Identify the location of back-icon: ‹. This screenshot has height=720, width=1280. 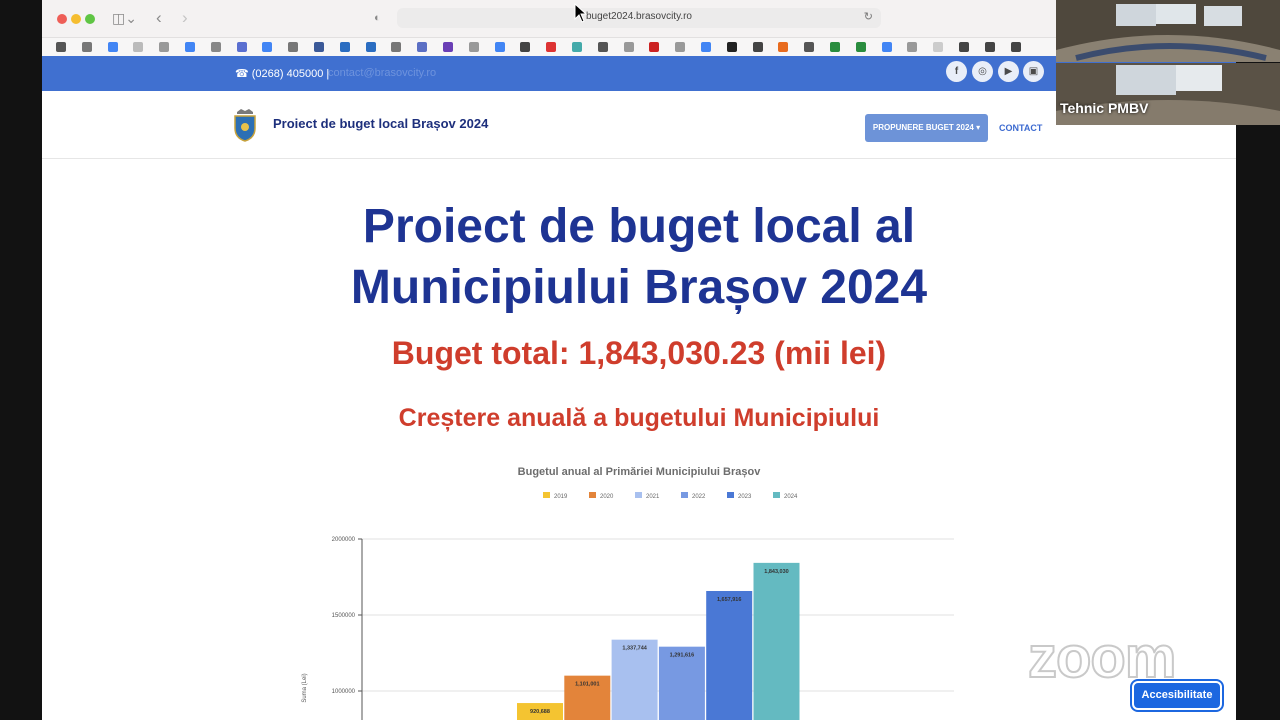
(159, 18).